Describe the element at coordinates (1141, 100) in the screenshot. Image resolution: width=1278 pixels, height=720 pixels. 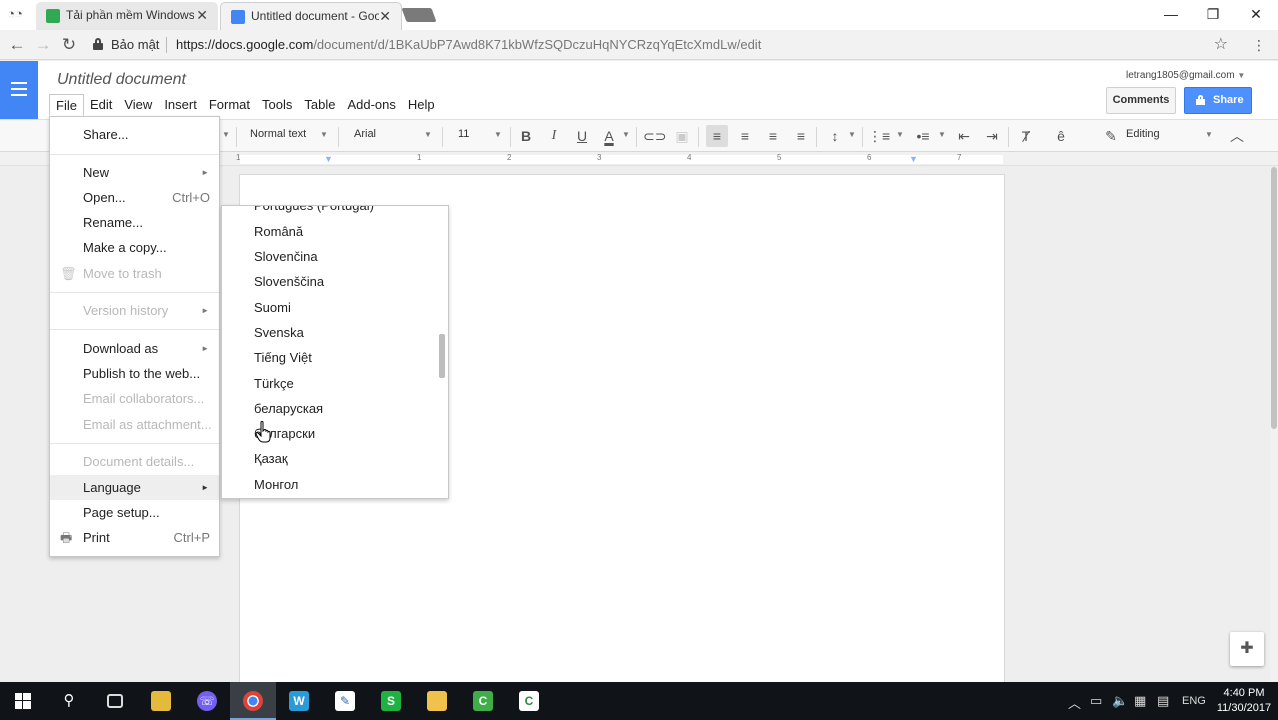
I see `comments-button: Comments` at that location.